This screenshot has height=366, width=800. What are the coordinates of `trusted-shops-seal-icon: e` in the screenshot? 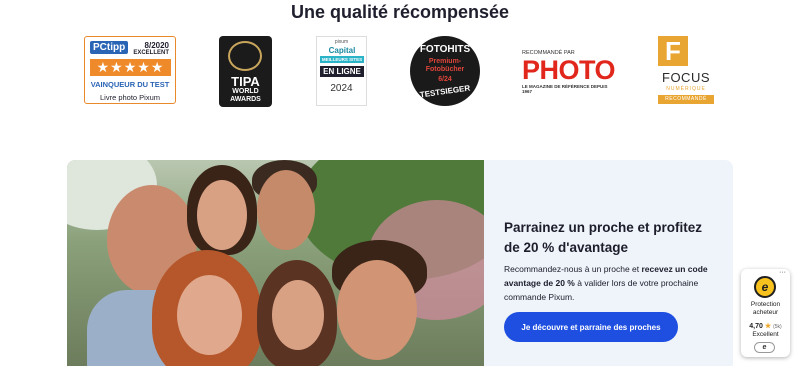 It's located at (765, 287).